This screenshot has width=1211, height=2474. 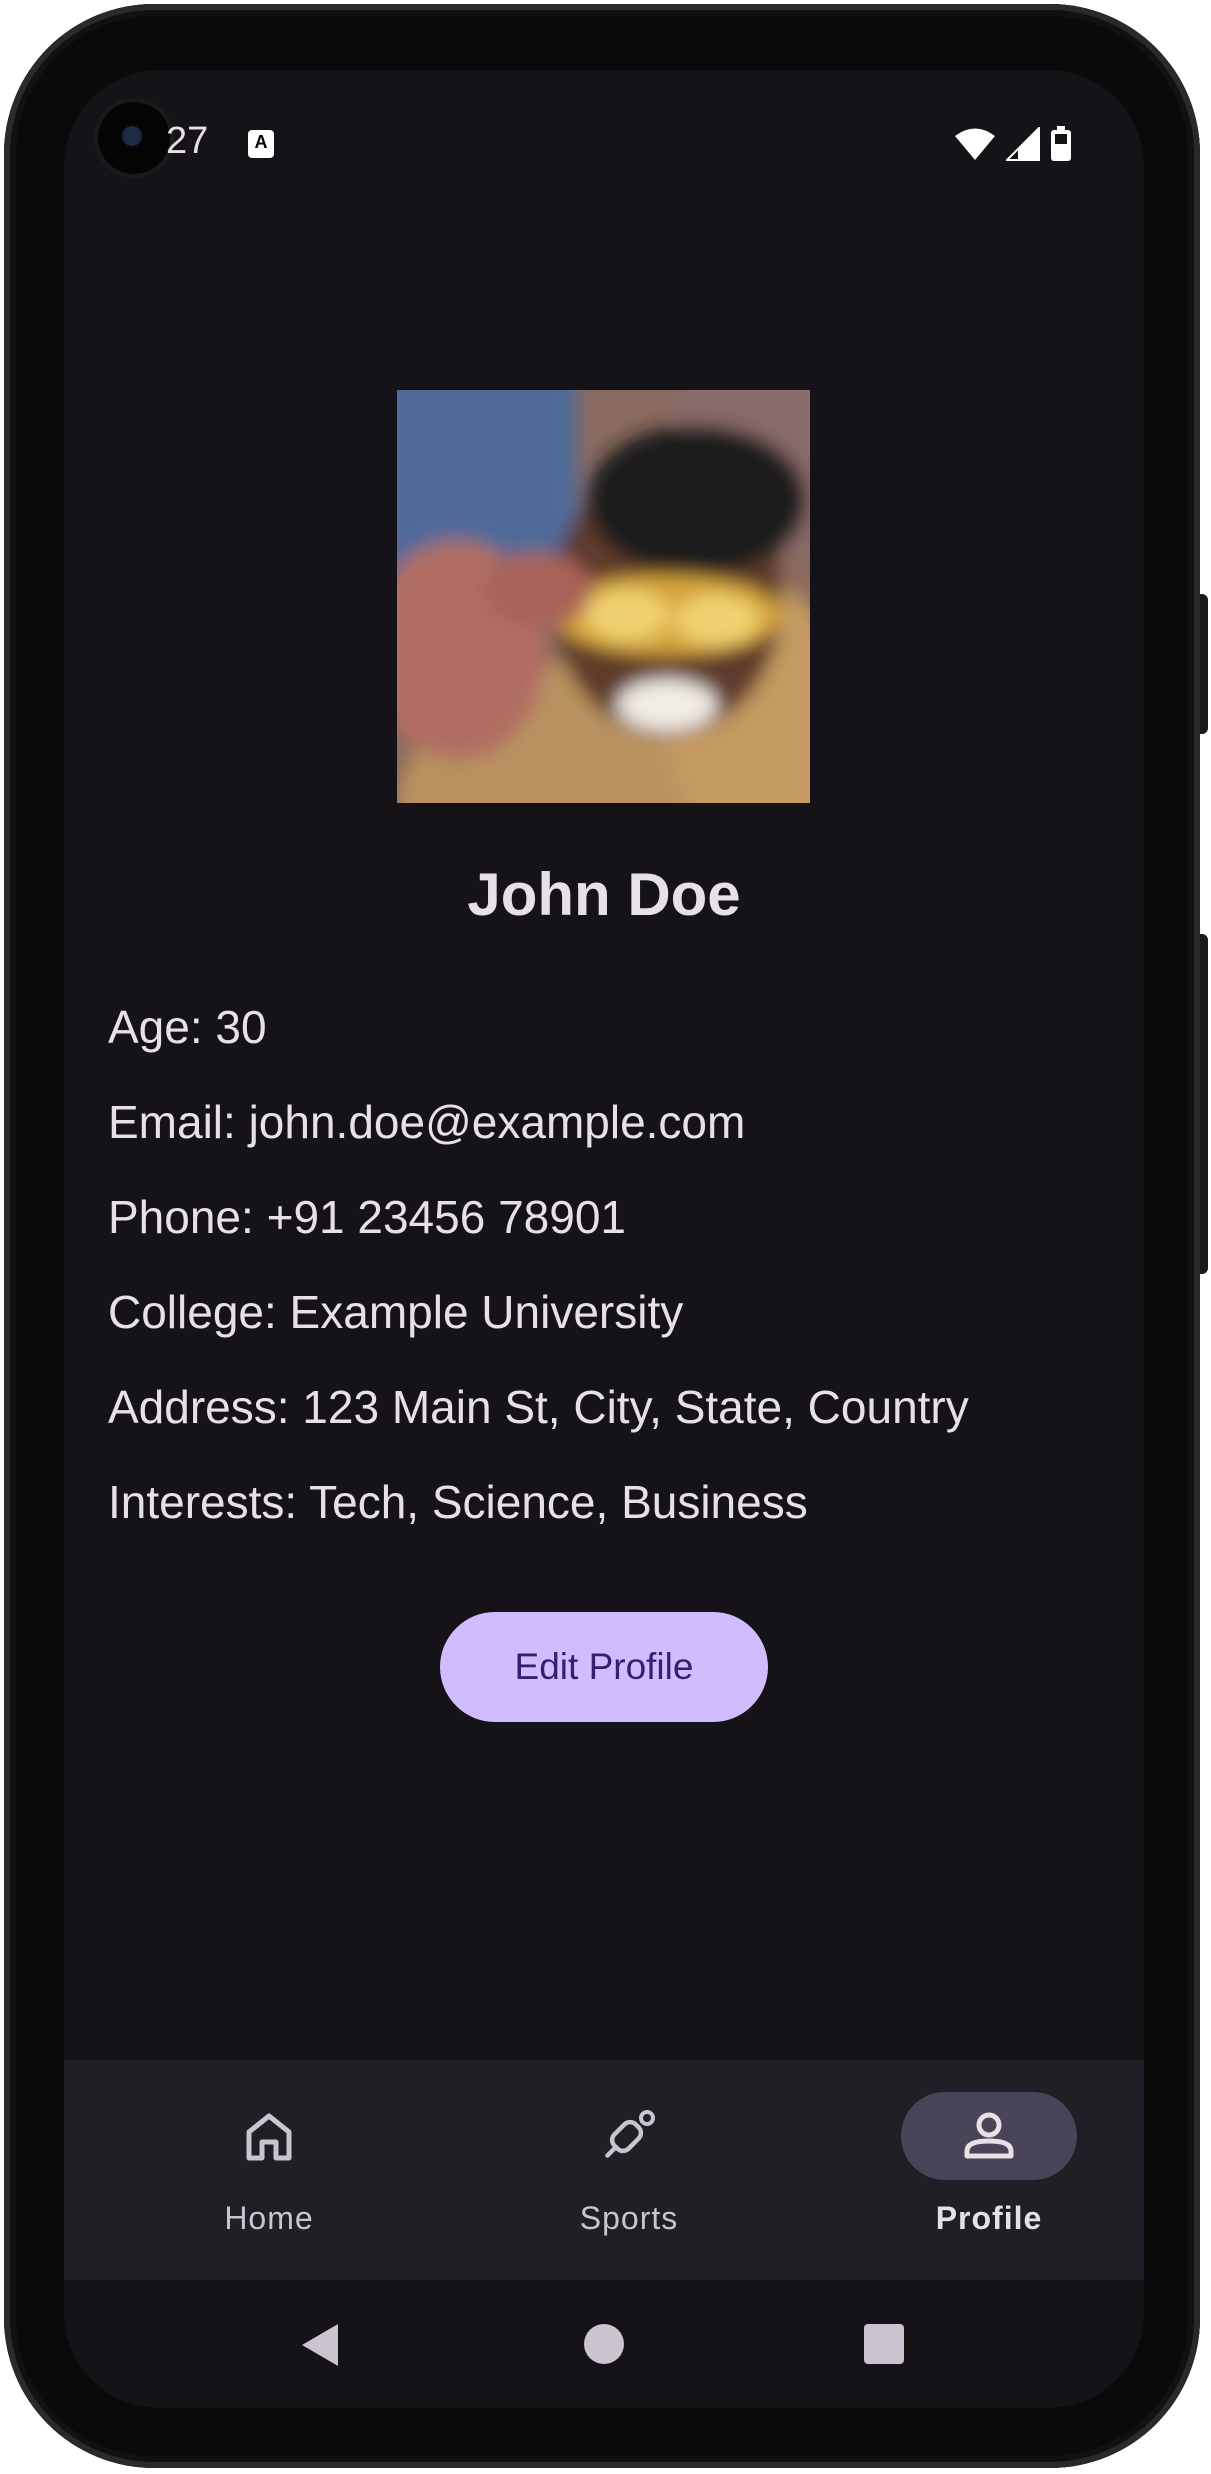 I want to click on back-icon, so click(x=320, y=2345).